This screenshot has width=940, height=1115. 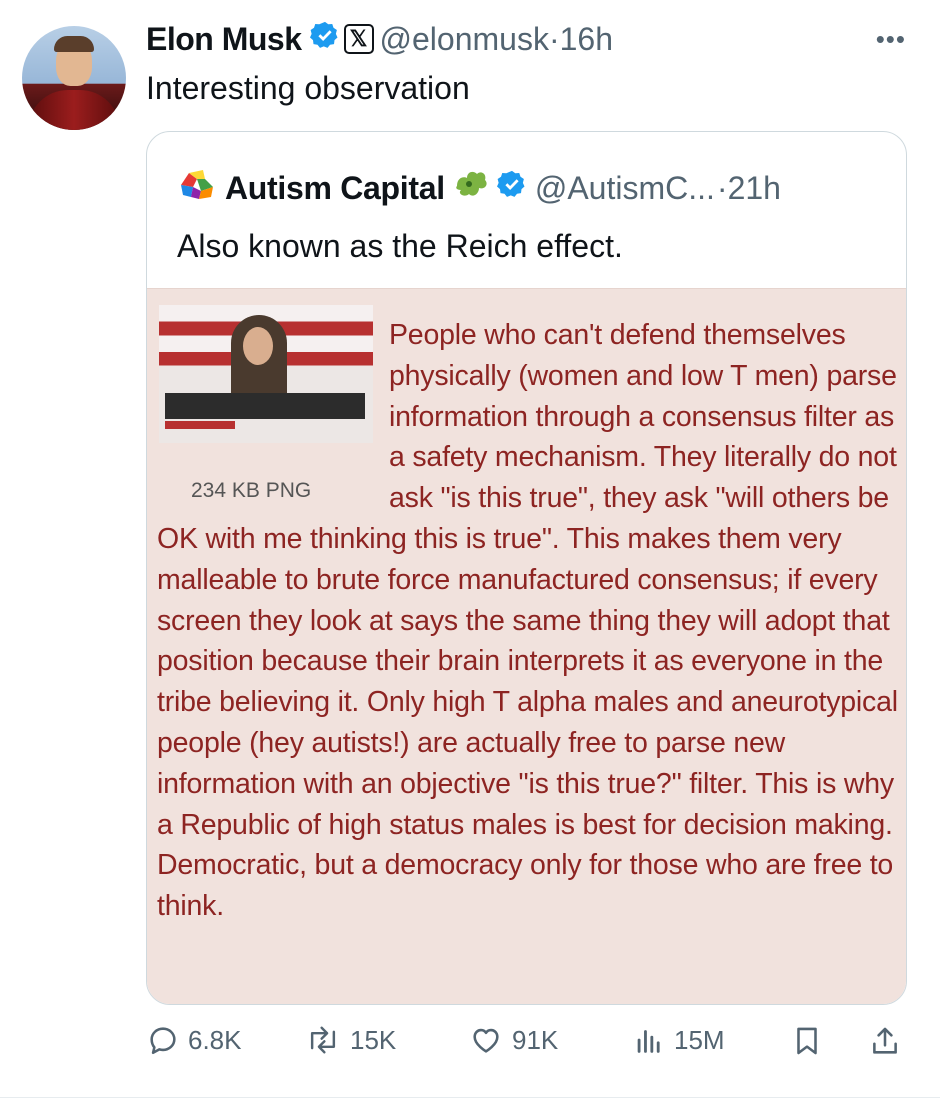 I want to click on repost-button: 15K, so click(x=350, y=1040).